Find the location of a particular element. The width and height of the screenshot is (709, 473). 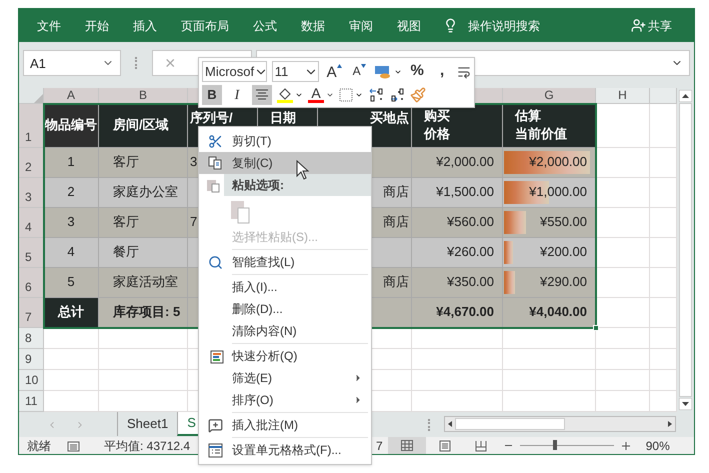

table-cell: 家庭办公室 is located at coordinates (143, 193).